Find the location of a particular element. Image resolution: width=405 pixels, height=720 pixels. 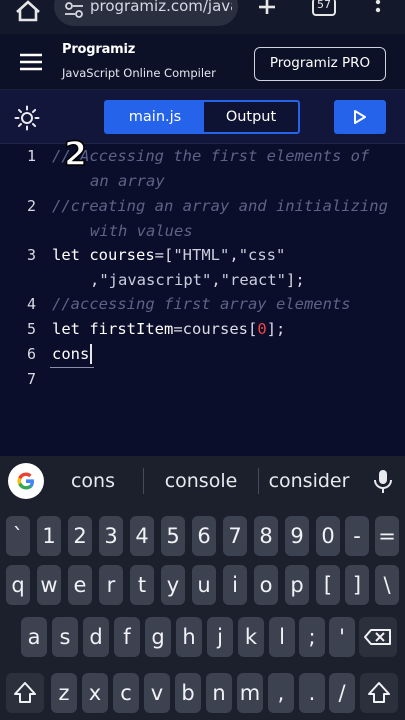

key: o is located at coordinates (266, 585).